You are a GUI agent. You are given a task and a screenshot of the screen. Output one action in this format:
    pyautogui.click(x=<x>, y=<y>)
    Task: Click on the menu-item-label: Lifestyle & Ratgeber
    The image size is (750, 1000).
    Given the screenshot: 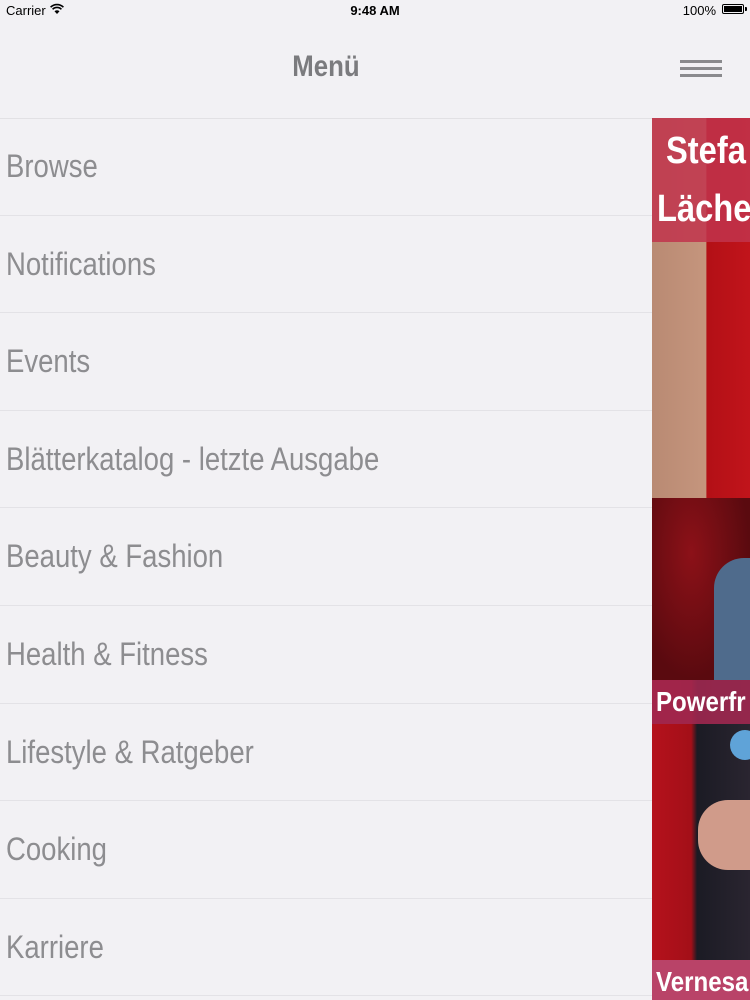 What is the action you would take?
    pyautogui.click(x=130, y=751)
    